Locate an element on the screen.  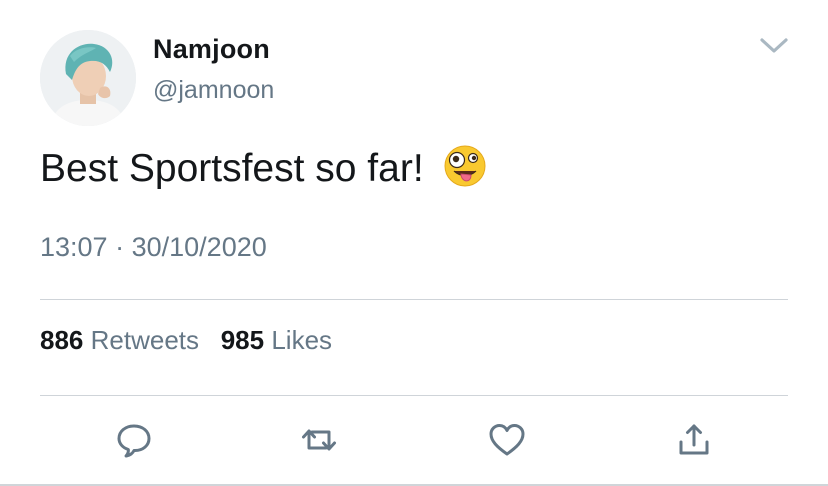
tweet-time: 13:07 is located at coordinates (74, 247).